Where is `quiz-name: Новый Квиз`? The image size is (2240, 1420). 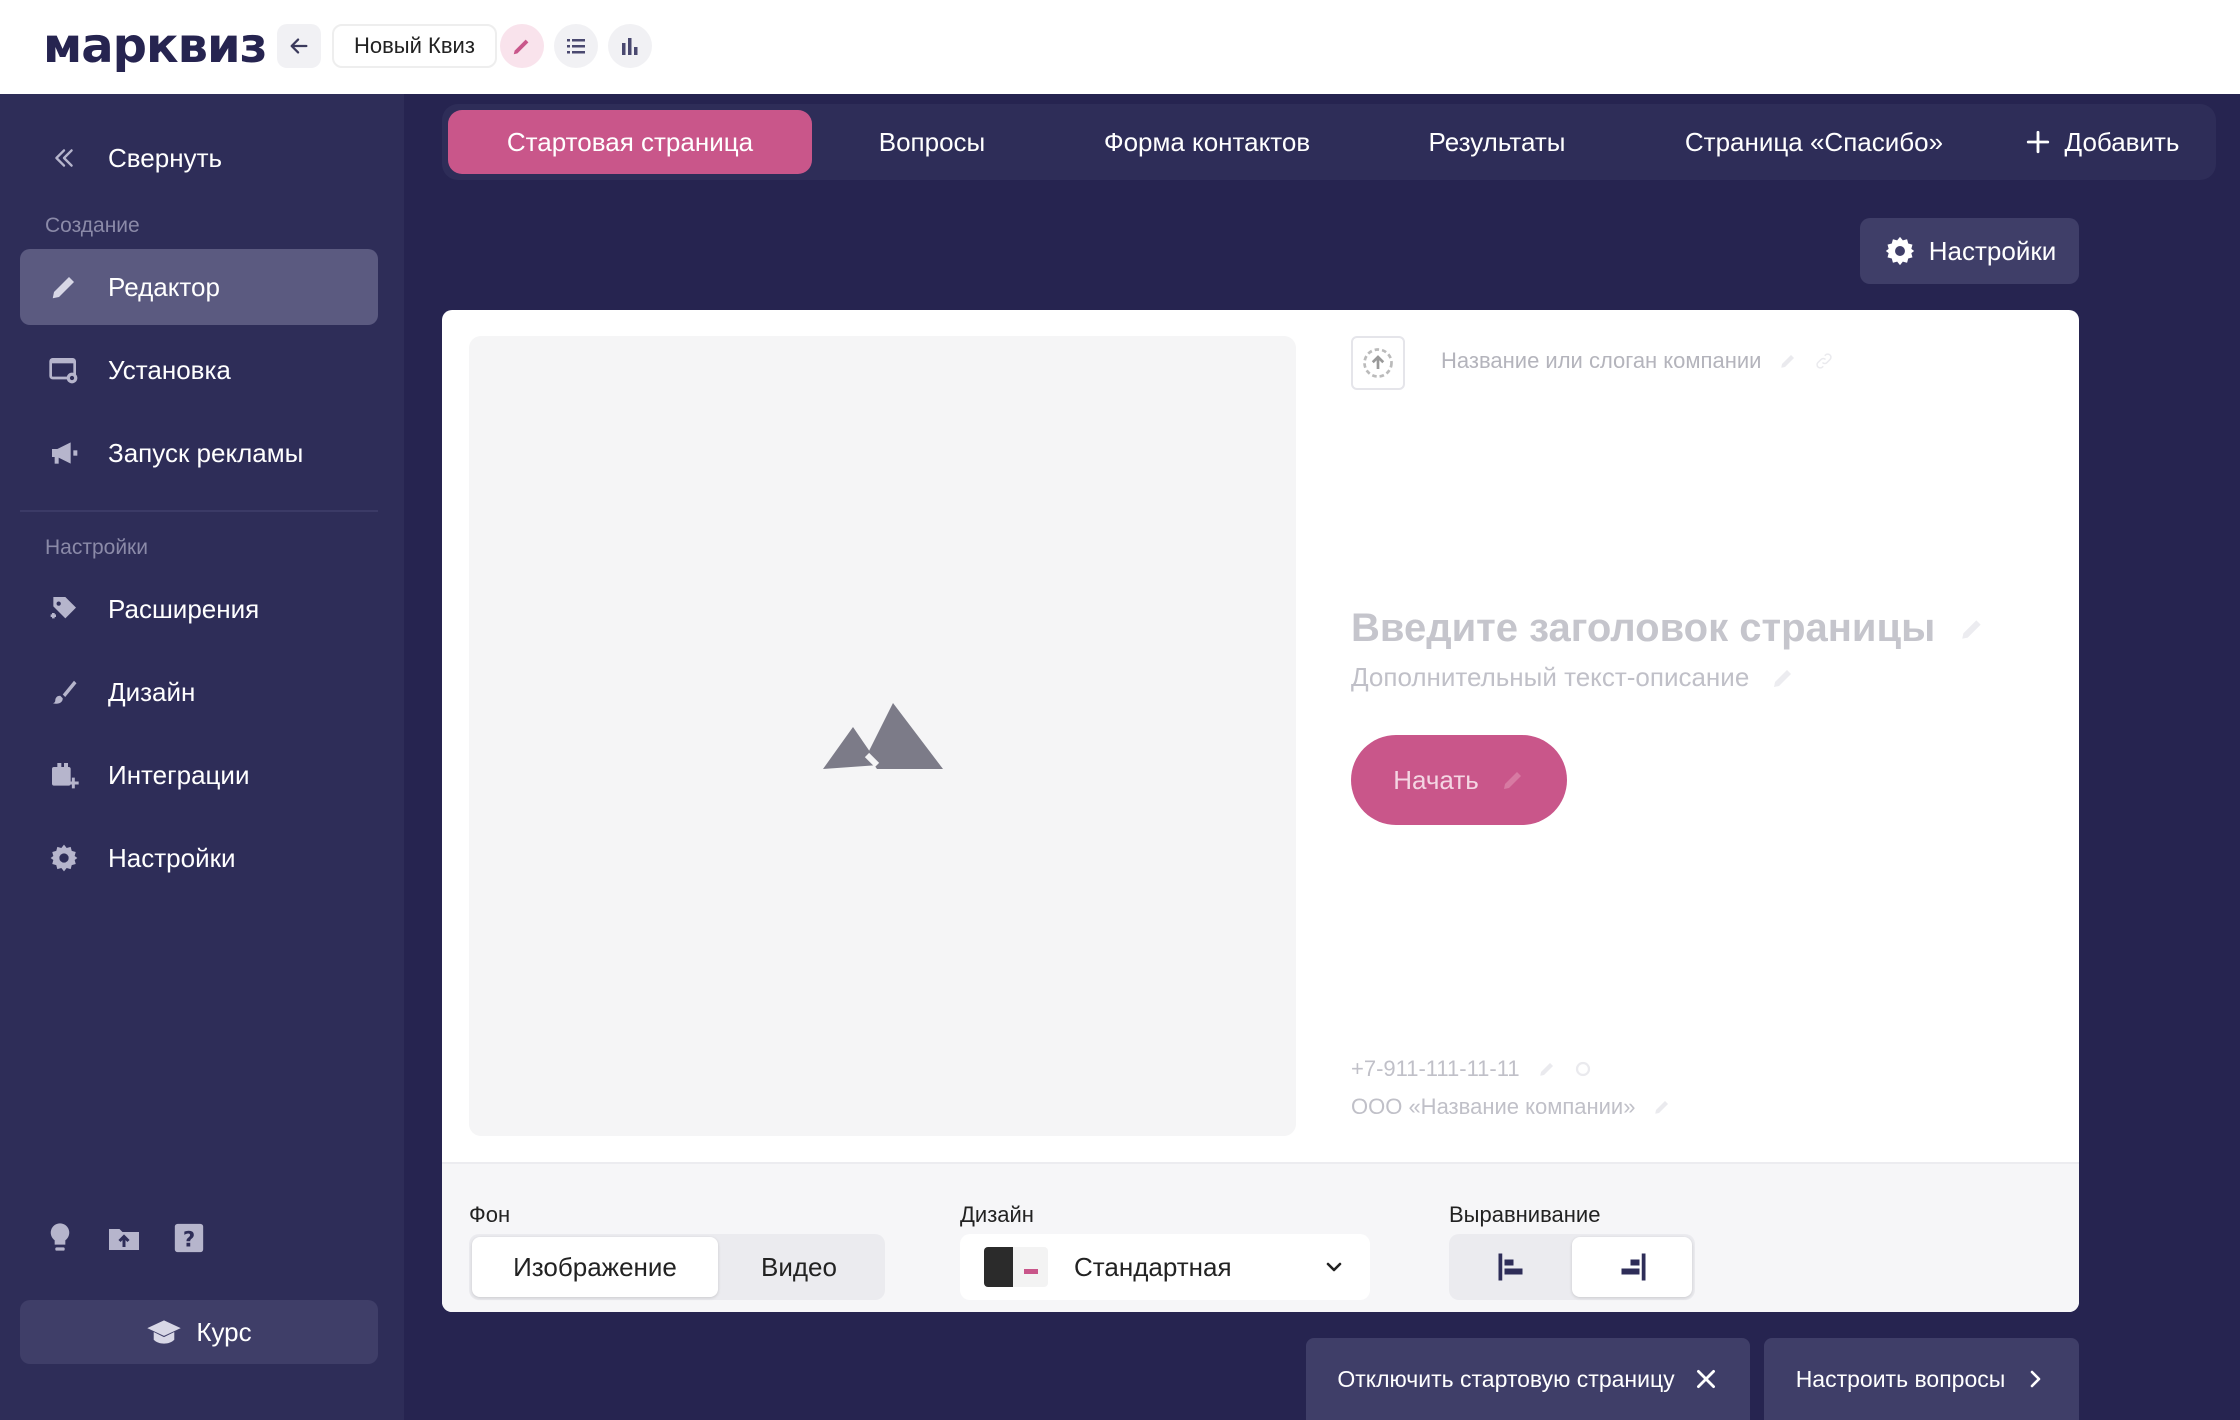
quiz-name: Новый Квиз is located at coordinates (414, 46).